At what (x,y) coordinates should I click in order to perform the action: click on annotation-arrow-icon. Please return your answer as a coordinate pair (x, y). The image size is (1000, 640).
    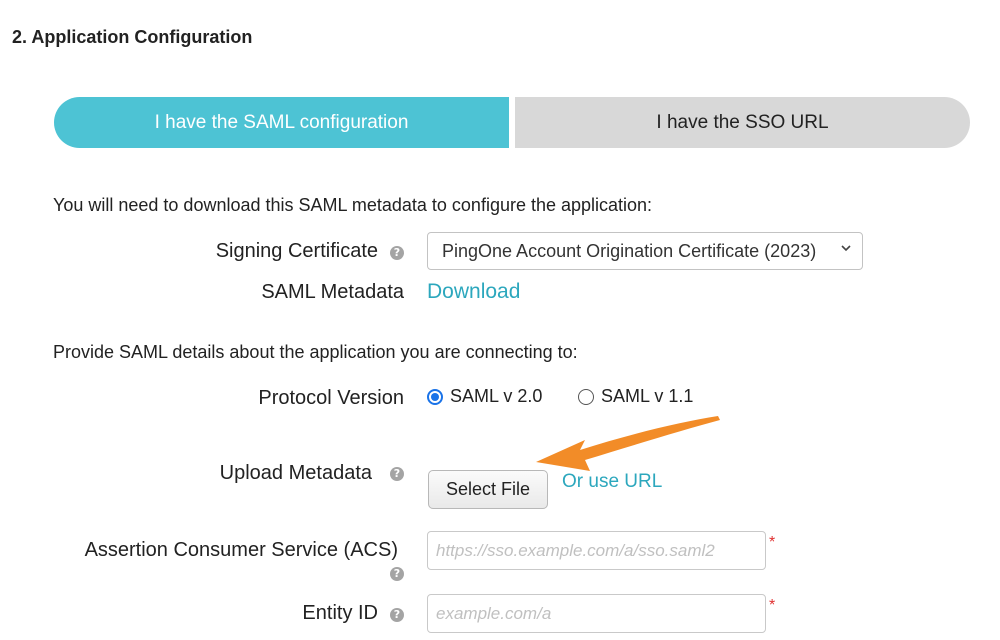
    Looking at the image, I should click on (628, 443).